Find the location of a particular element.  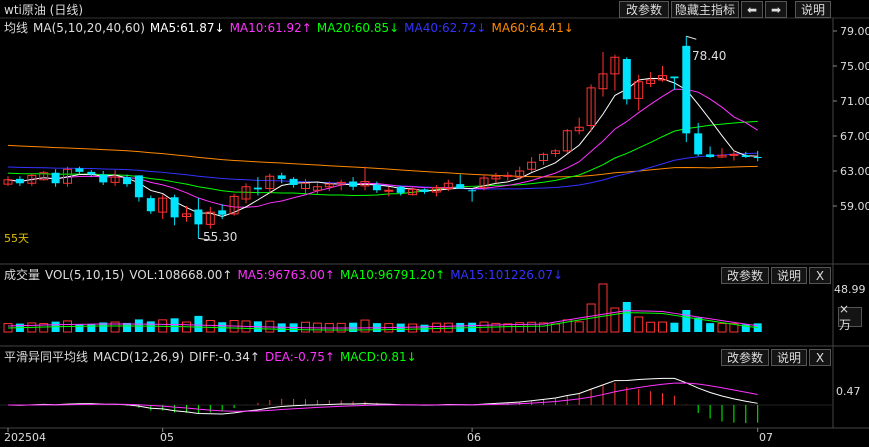

diff-line is located at coordinates (382, 396).